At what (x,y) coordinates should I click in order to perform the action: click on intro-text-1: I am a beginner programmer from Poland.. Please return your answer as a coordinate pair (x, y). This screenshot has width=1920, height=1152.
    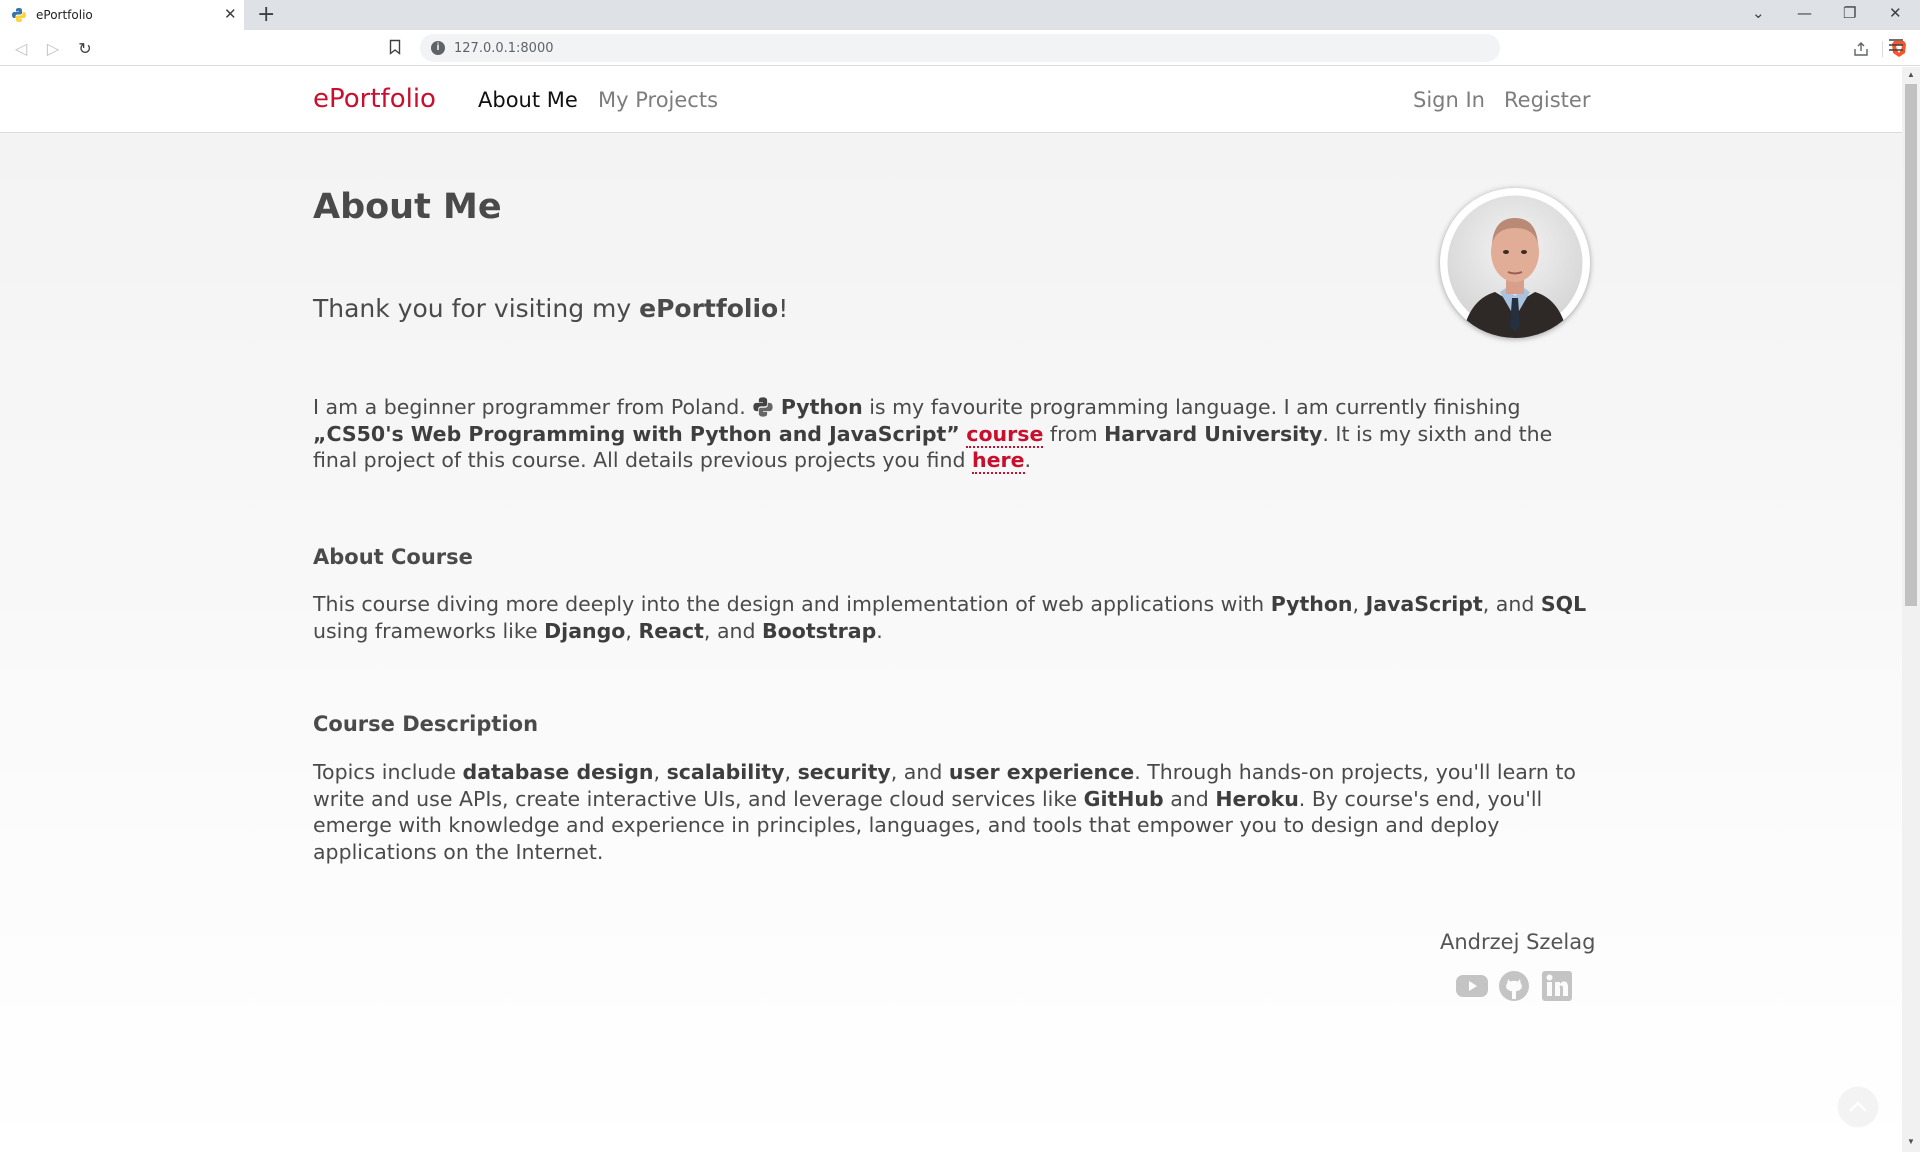
    Looking at the image, I should click on (533, 407).